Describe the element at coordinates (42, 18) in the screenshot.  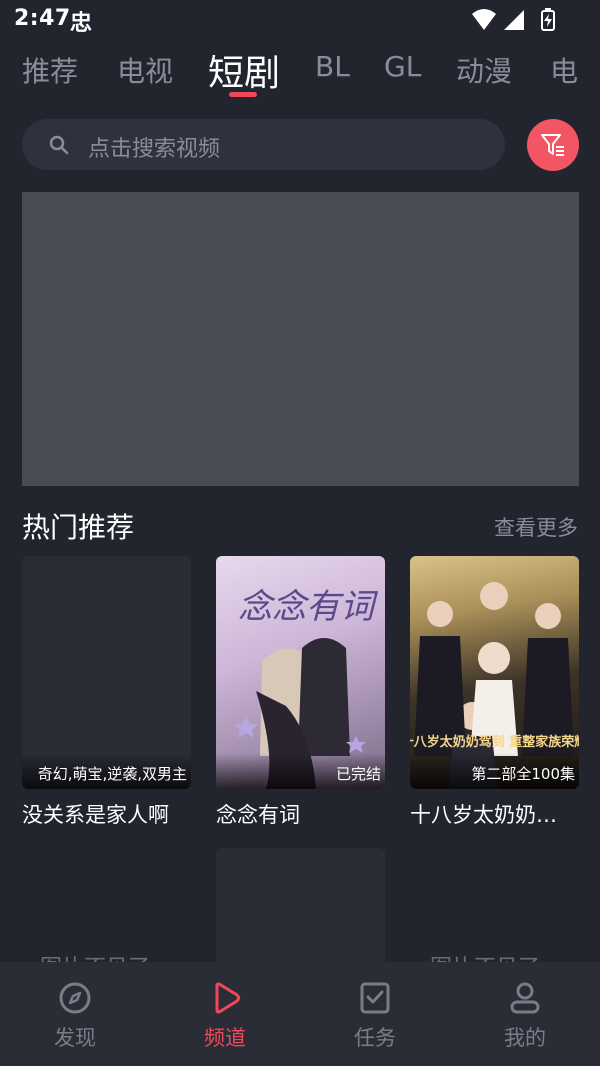
I see `status-time: 2:47` at that location.